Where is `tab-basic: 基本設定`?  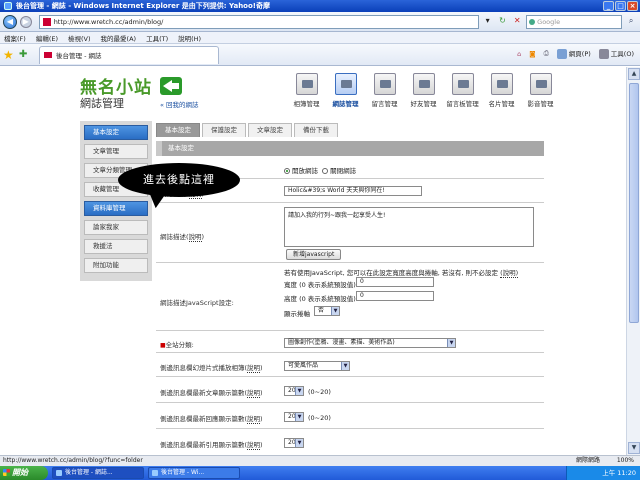 tab-basic: 基本設定 is located at coordinates (178, 130).